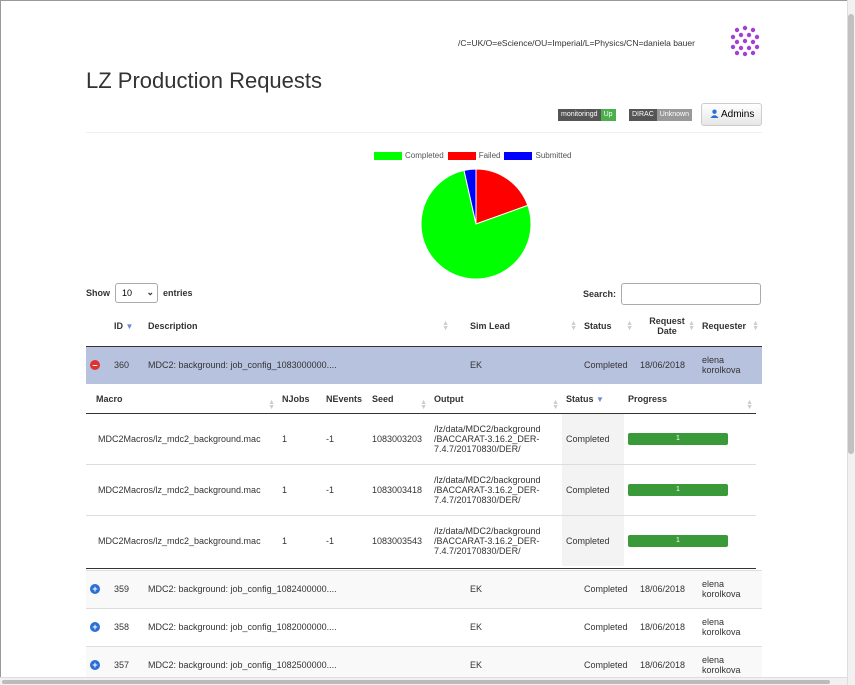 The image size is (855, 685). What do you see at coordinates (399, 400) in the screenshot?
I see `sub-col-seed: Seed ▲ ▼` at bounding box center [399, 400].